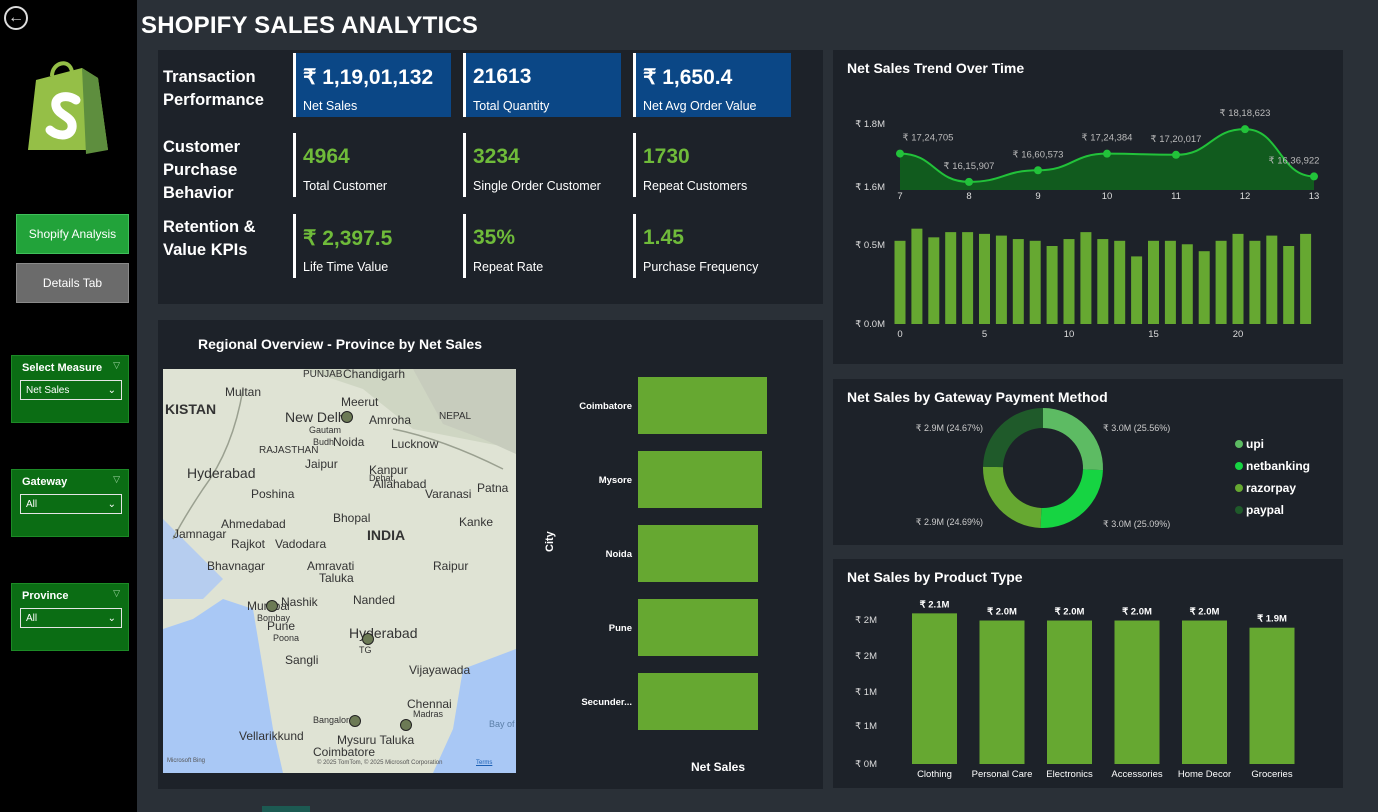 This screenshot has height=812, width=1378. What do you see at coordinates (1073, 439) in the screenshot?
I see `donut-slice-upi` at bounding box center [1073, 439].